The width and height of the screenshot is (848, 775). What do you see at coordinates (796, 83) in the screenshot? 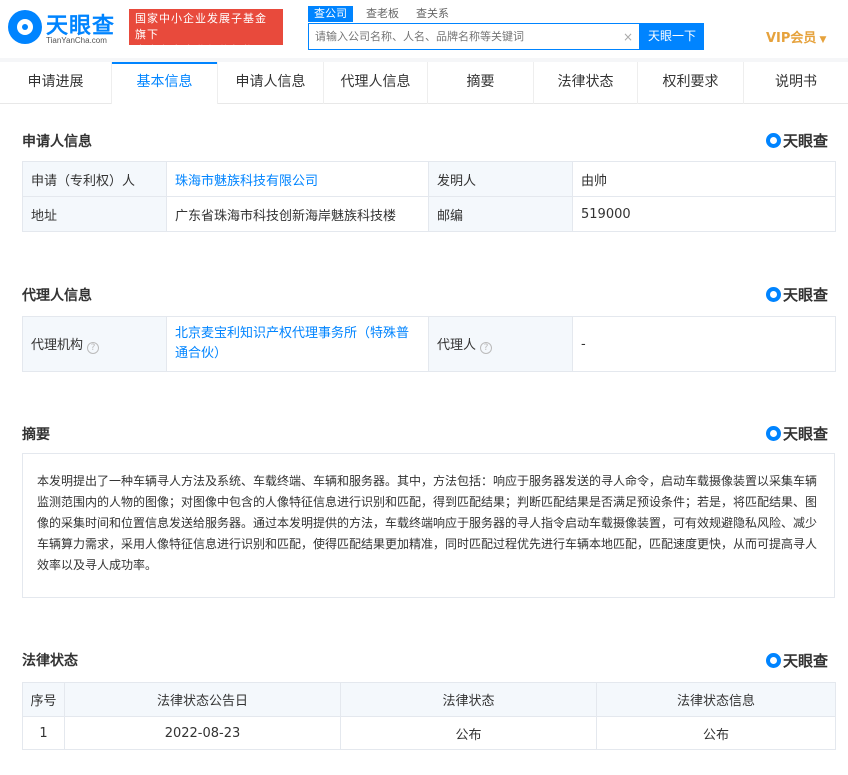
I see `tab-description: 说明书` at bounding box center [796, 83].